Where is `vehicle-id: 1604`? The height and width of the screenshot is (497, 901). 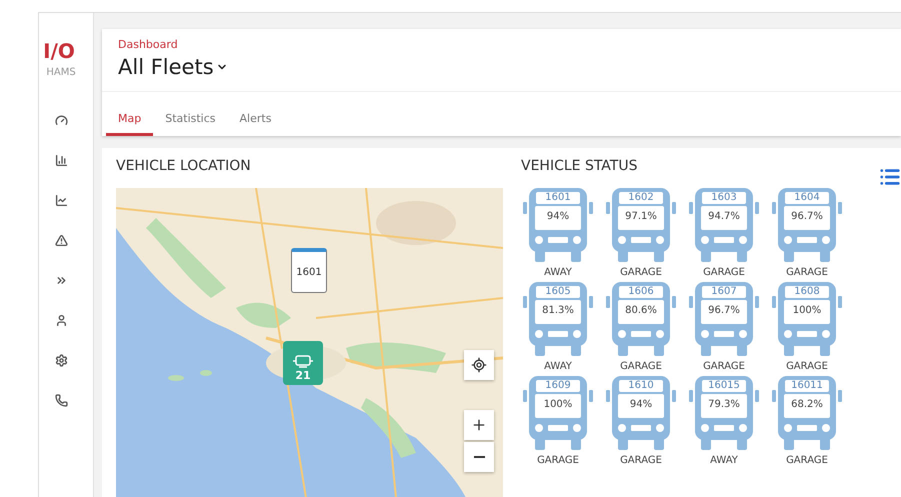 vehicle-id: 1604 is located at coordinates (807, 197).